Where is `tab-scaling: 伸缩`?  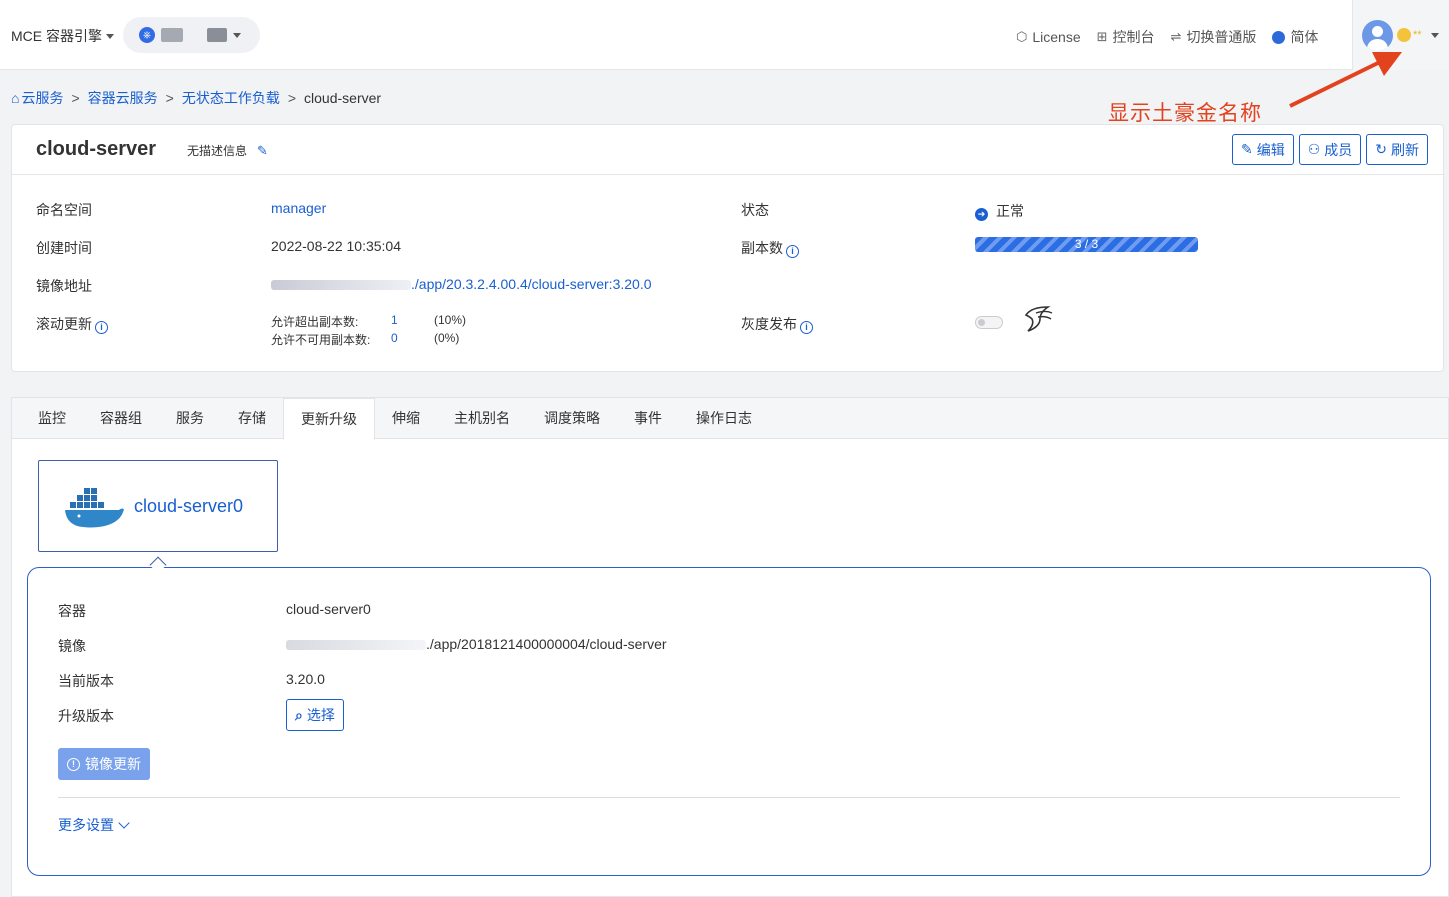 tab-scaling: 伸缩 is located at coordinates (406, 418).